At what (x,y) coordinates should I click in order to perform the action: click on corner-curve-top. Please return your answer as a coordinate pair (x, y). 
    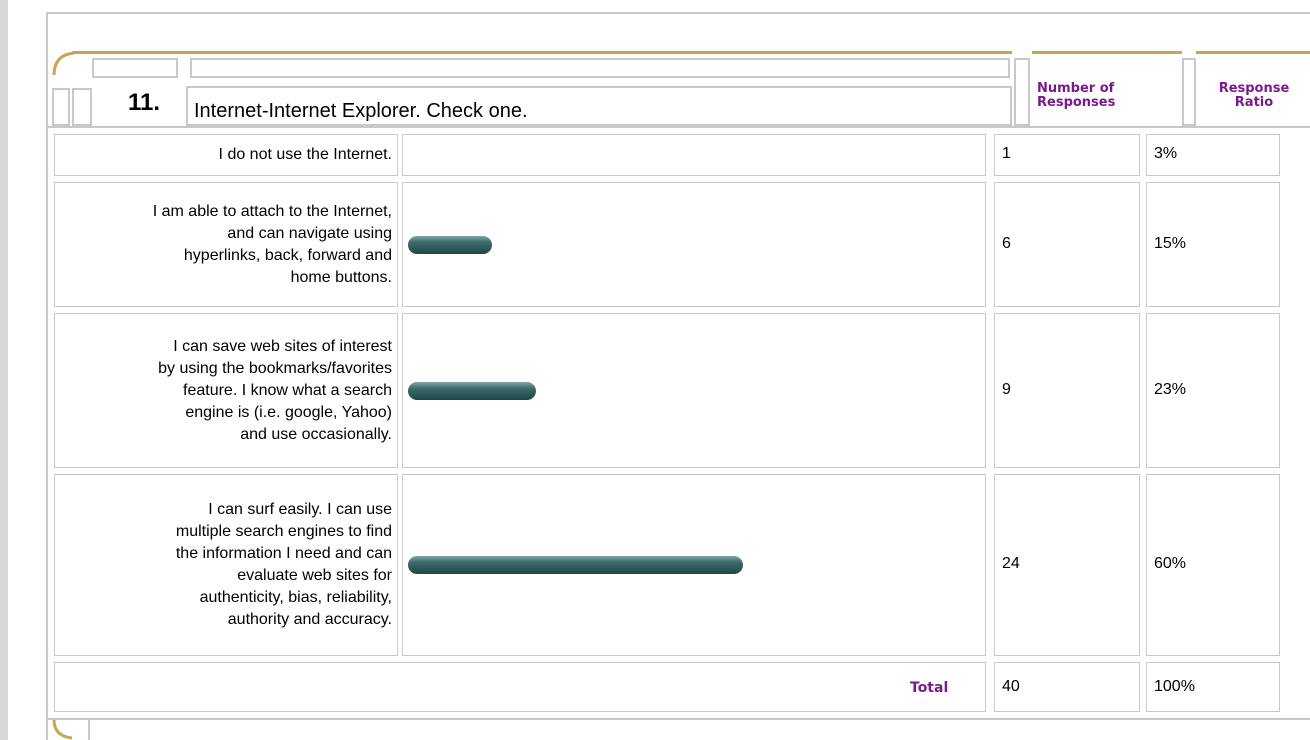
    Looking at the image, I should click on (63, 63).